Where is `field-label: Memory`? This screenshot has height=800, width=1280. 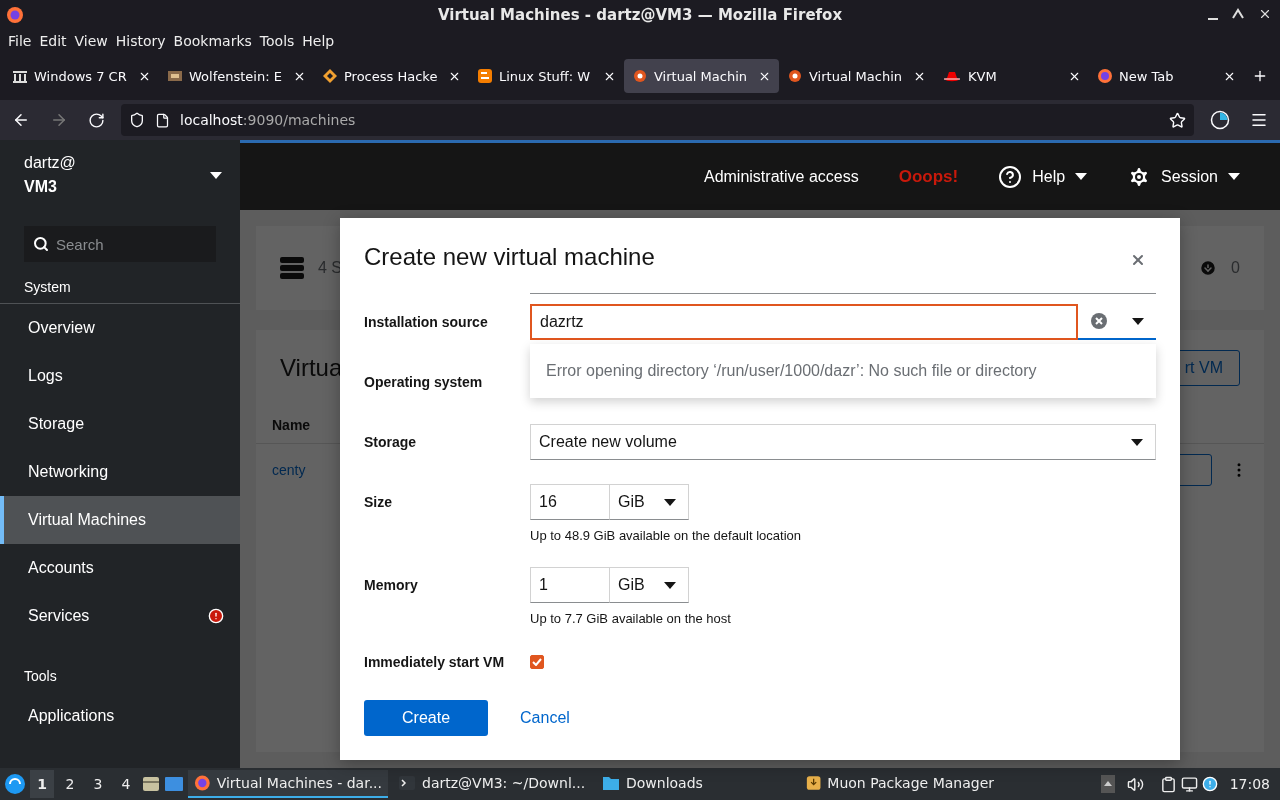 field-label: Memory is located at coordinates (391, 585).